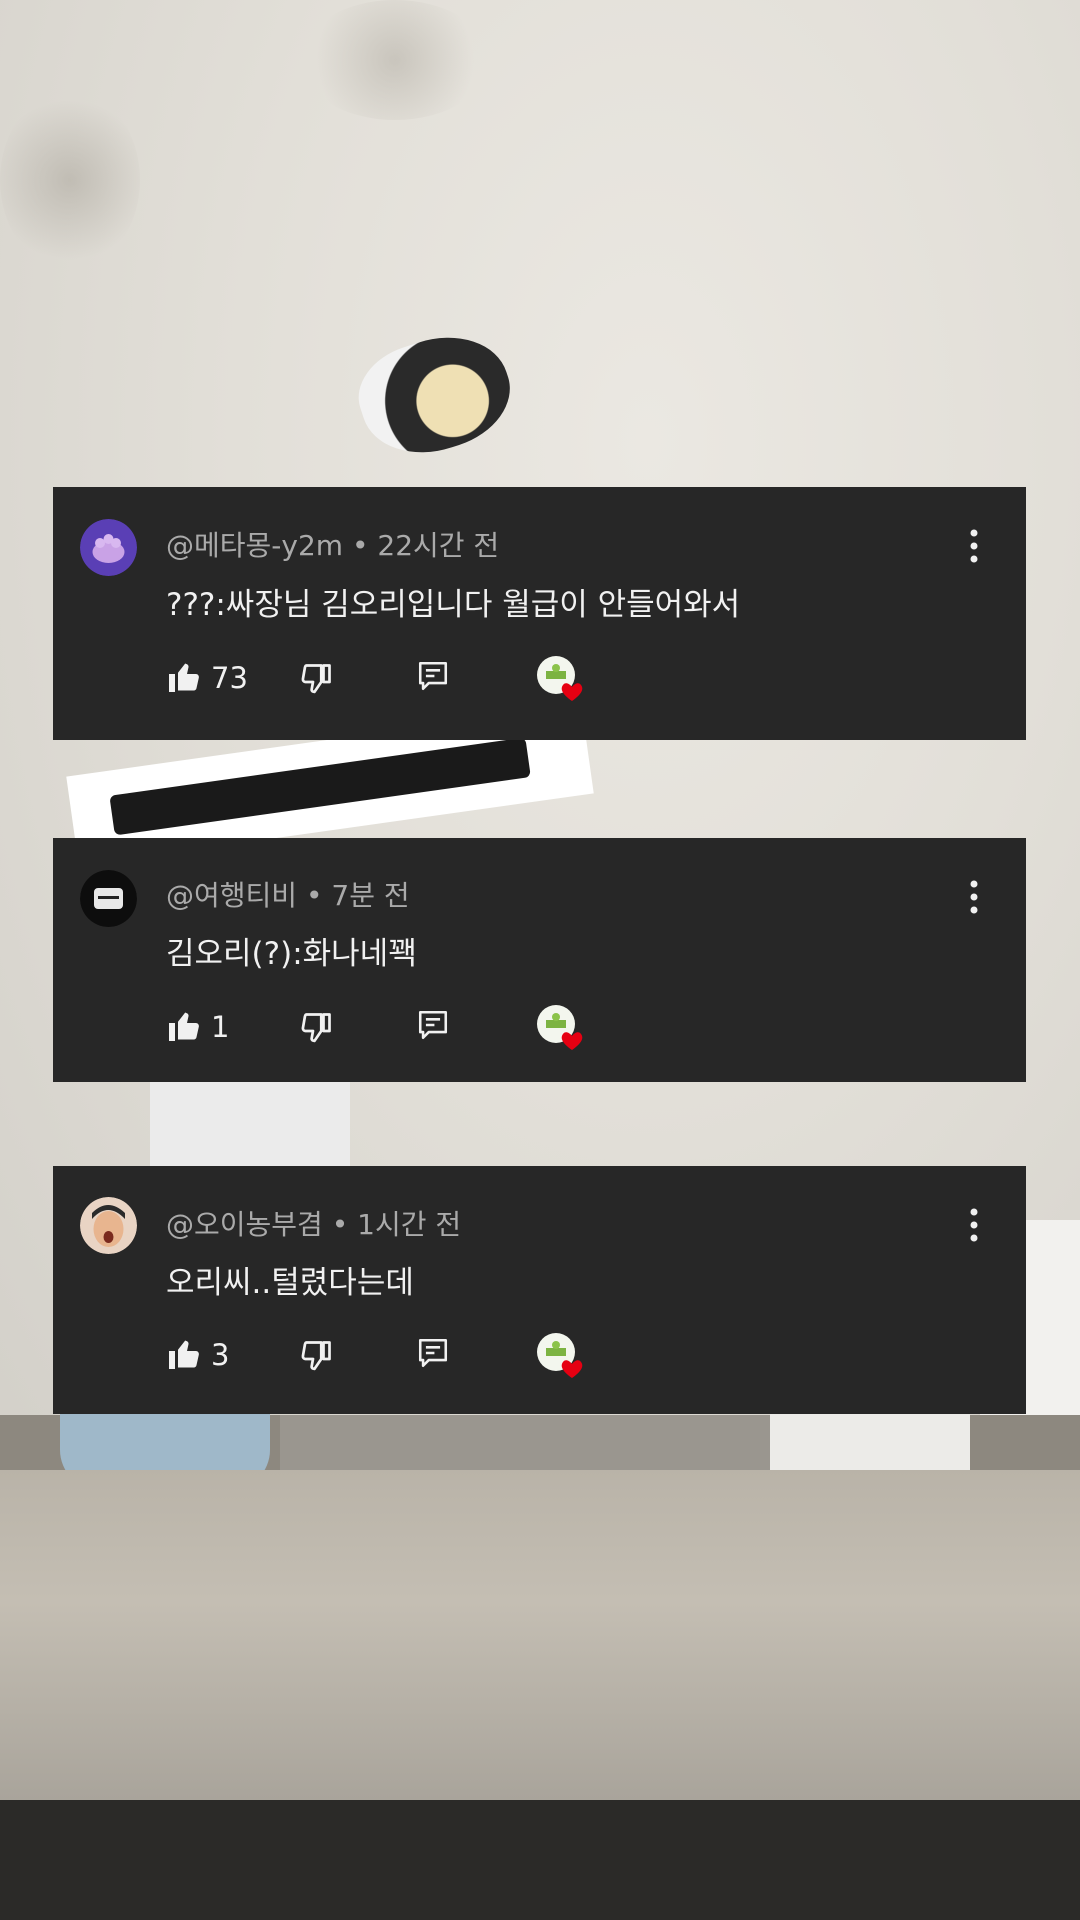 The width and height of the screenshot is (1080, 1920). I want to click on comment-text: ???:싸장님 김오리입니다 월급이 안들어와서, so click(453, 605).